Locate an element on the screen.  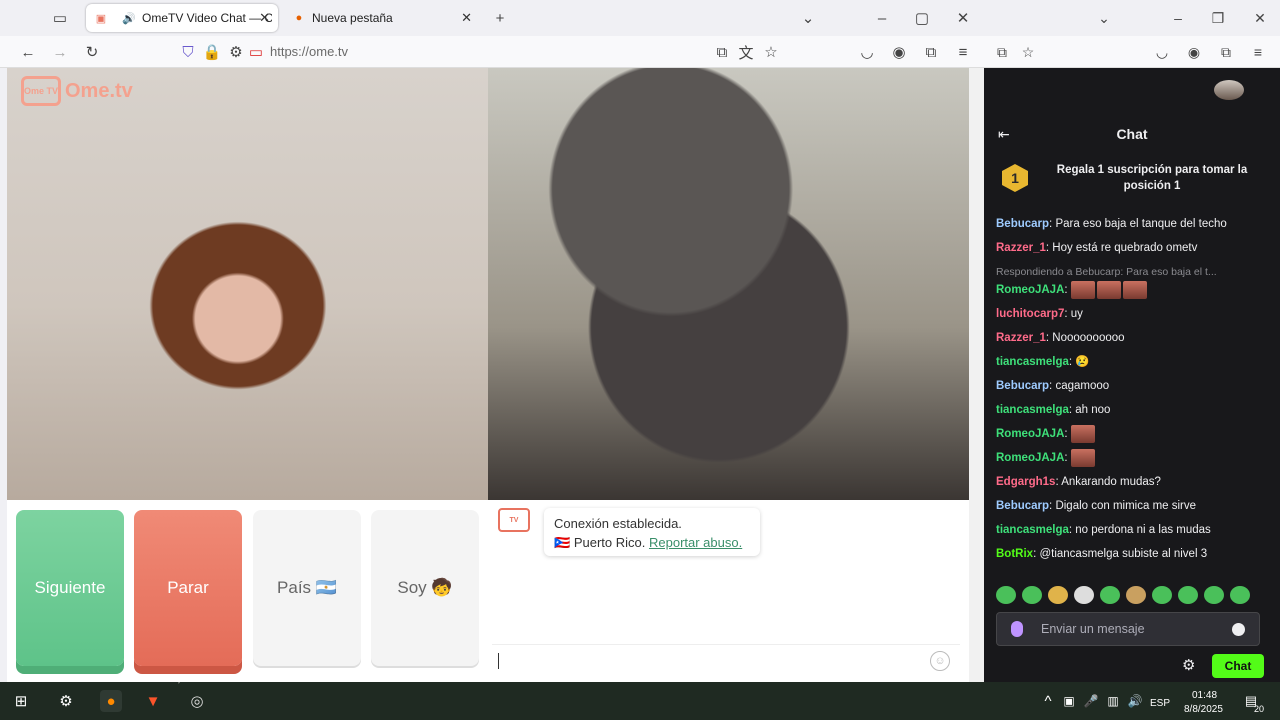
maximize-icon: ▢ is located at coordinates (922, 18).